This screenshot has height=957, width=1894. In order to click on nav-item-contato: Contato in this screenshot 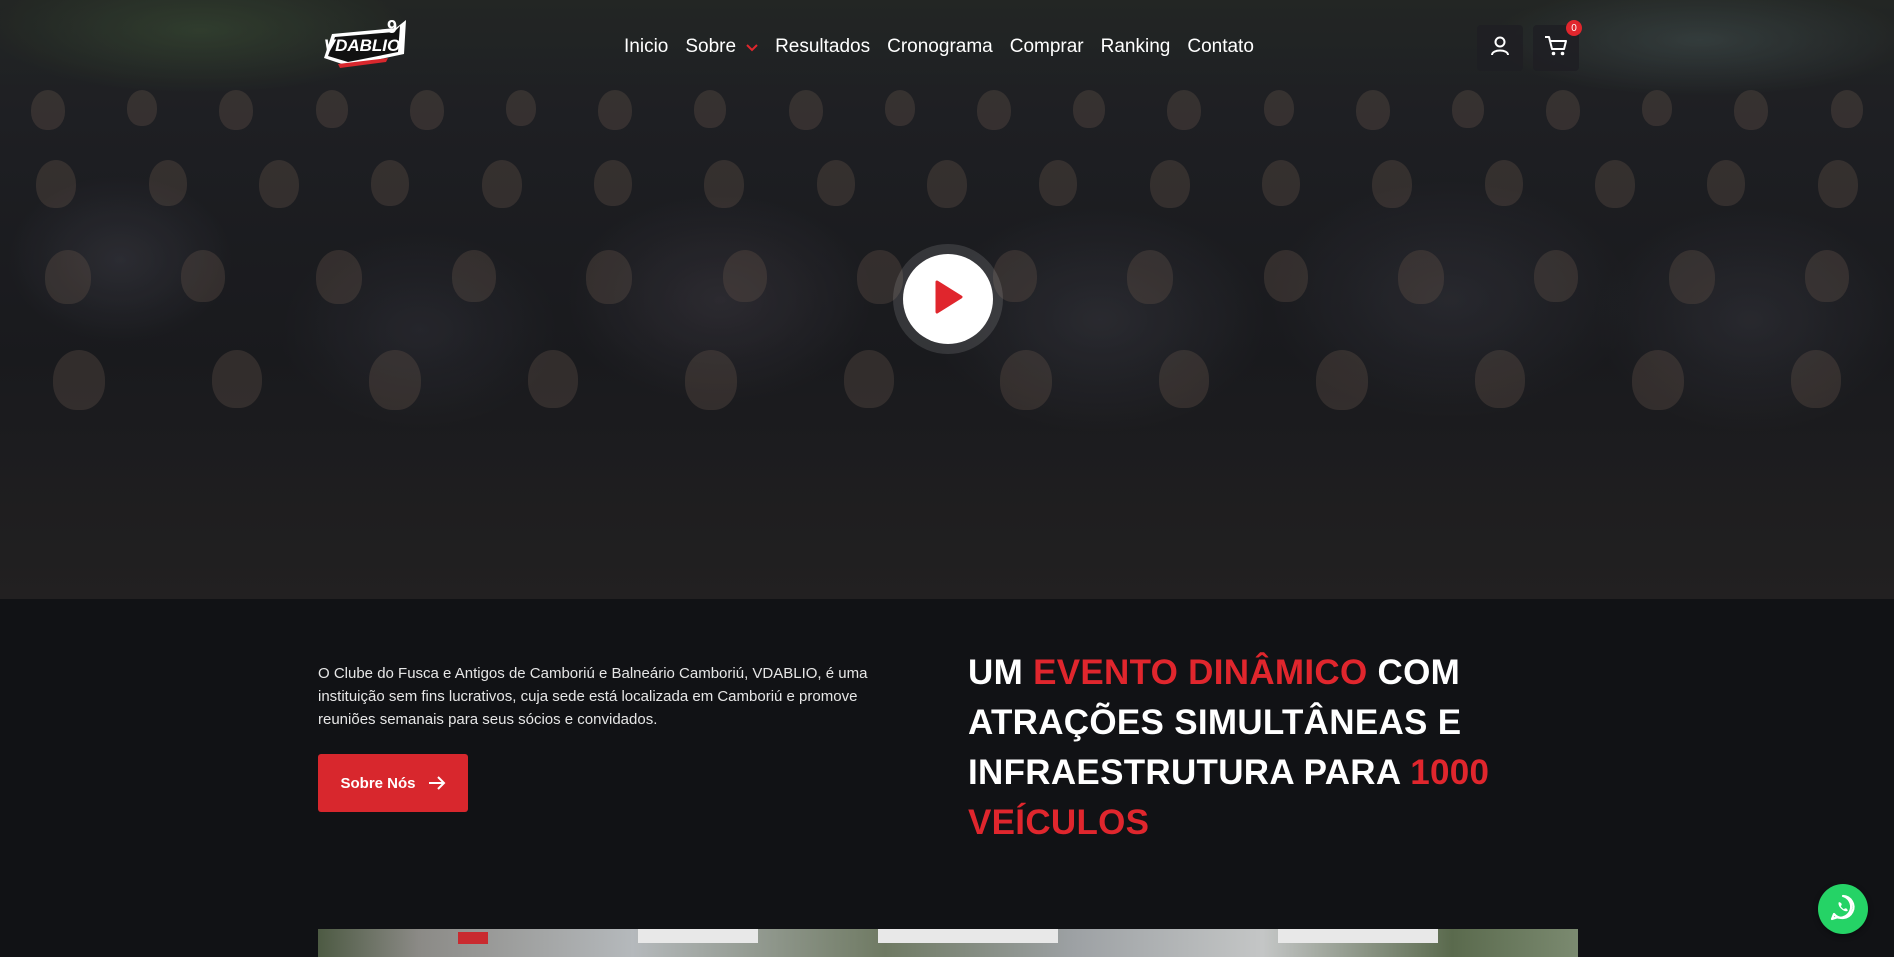, I will do `click(1220, 47)`.